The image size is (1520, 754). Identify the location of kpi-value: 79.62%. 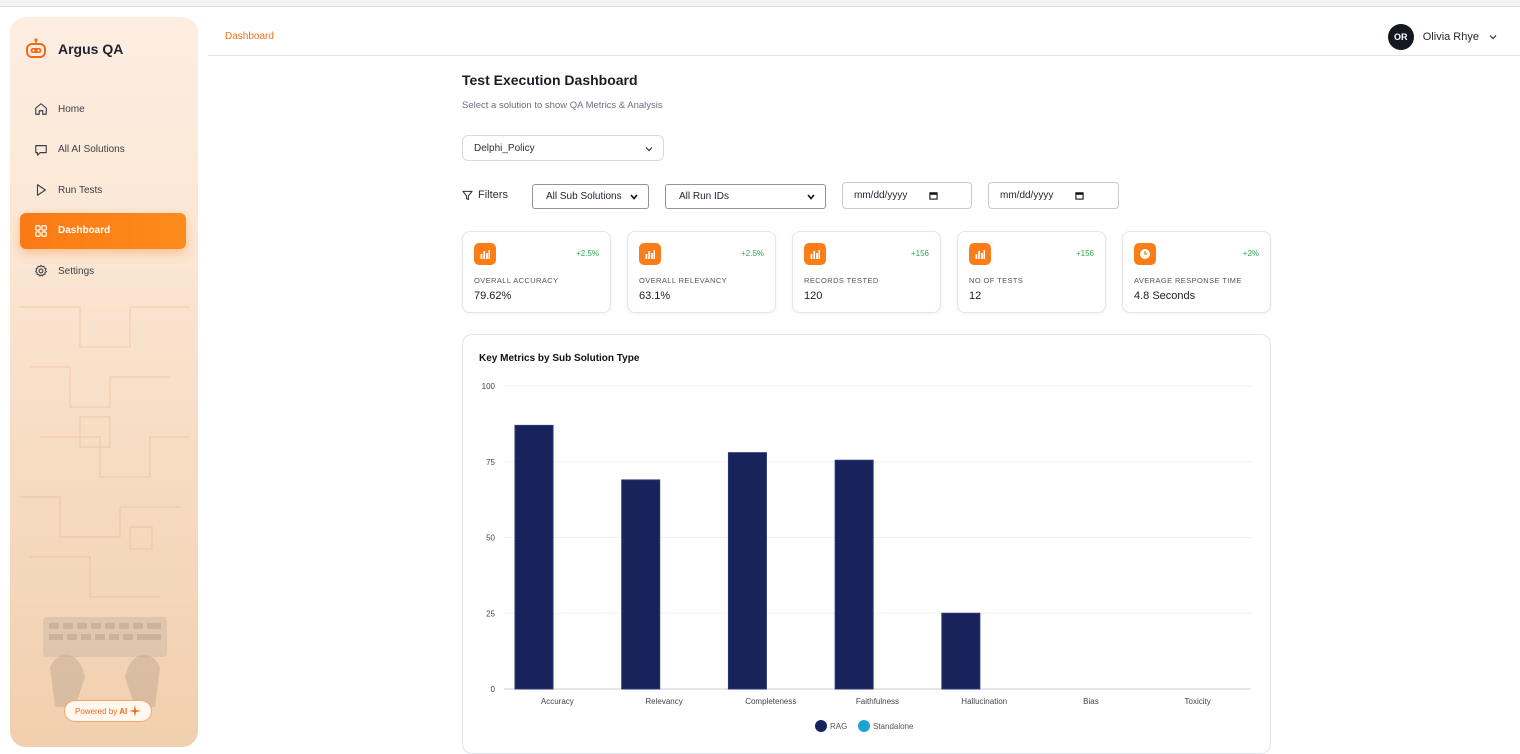
(493, 296).